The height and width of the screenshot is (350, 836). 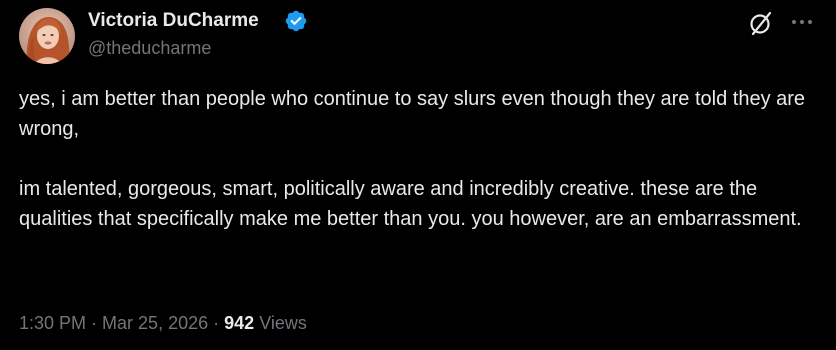 I want to click on avatar, so click(x=47, y=36).